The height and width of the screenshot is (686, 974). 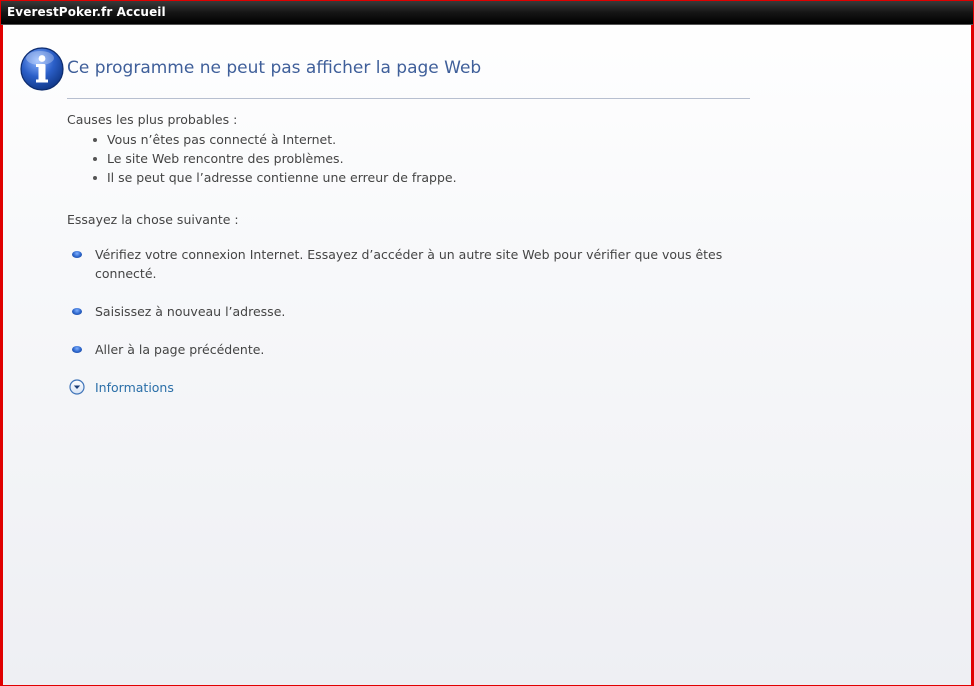 What do you see at coordinates (180, 349) in the screenshot?
I see `suggestion-go-back: Aller à la page précédente.` at bounding box center [180, 349].